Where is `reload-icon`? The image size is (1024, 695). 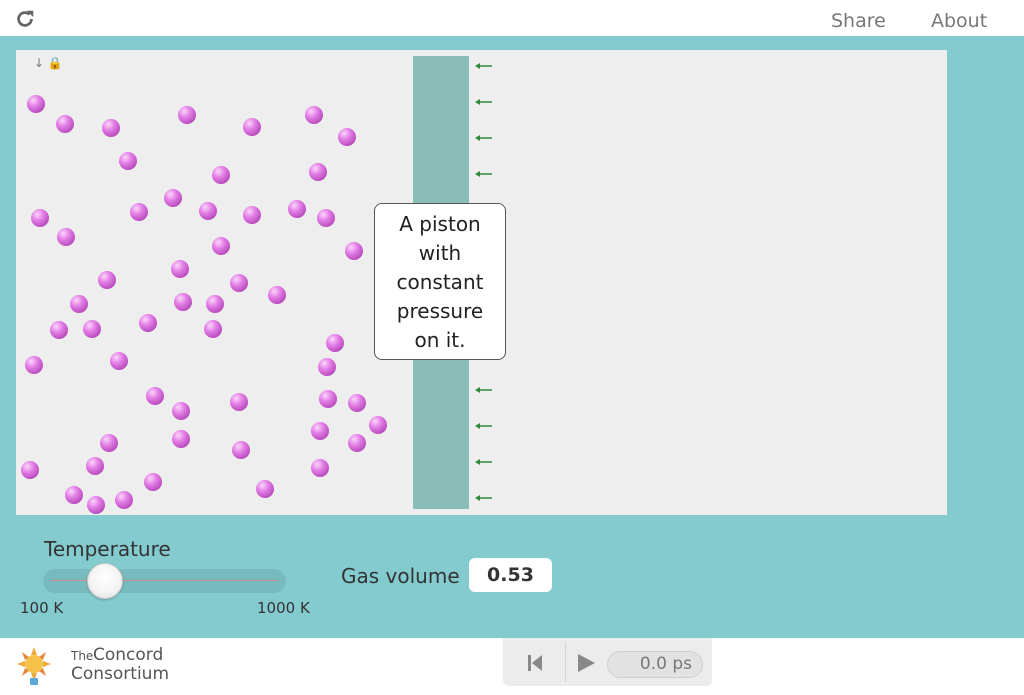 reload-icon is located at coordinates (25, 19).